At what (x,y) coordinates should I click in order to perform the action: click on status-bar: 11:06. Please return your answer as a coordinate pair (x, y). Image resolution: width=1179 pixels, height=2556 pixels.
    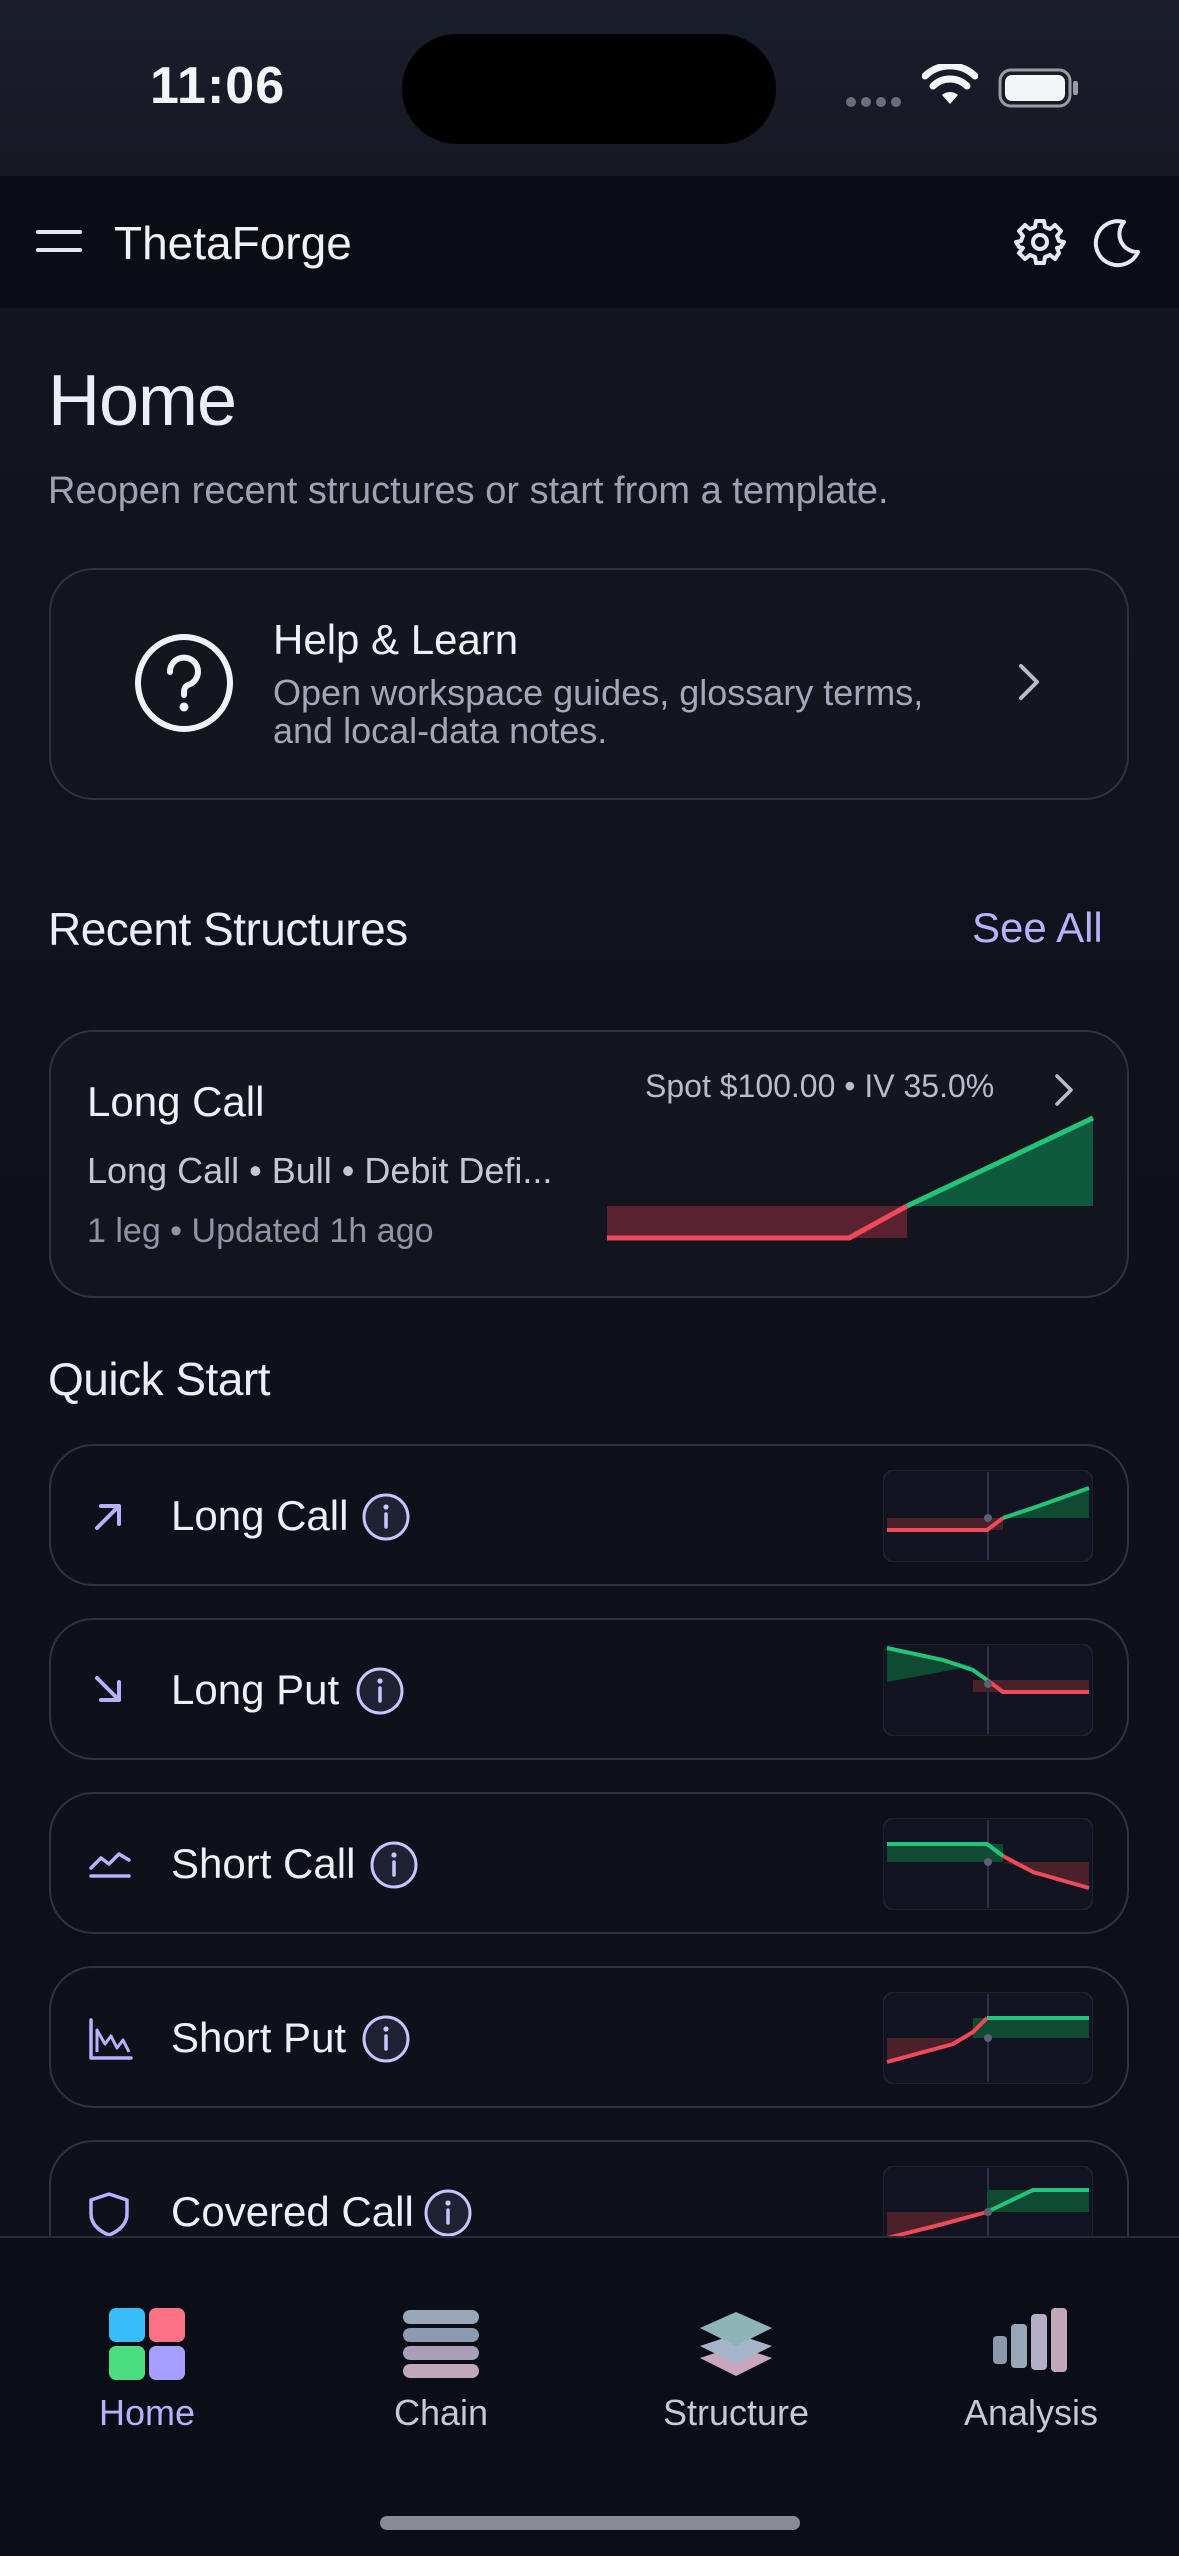
    Looking at the image, I should click on (589, 88).